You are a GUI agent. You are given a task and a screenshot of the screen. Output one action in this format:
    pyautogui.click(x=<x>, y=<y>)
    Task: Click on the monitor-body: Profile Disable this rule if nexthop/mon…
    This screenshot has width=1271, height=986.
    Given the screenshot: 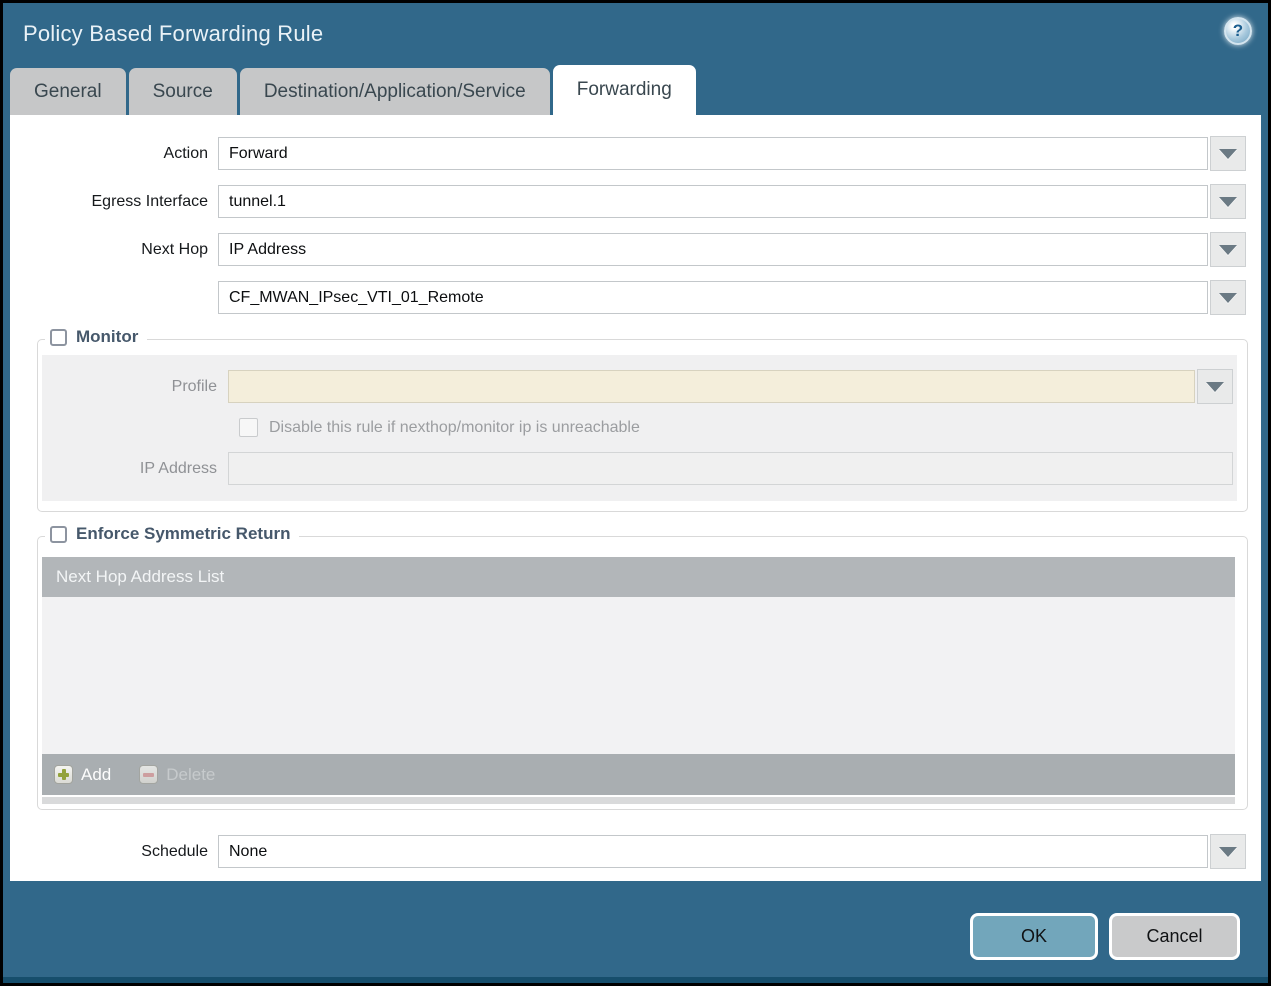 What is the action you would take?
    pyautogui.click(x=639, y=428)
    